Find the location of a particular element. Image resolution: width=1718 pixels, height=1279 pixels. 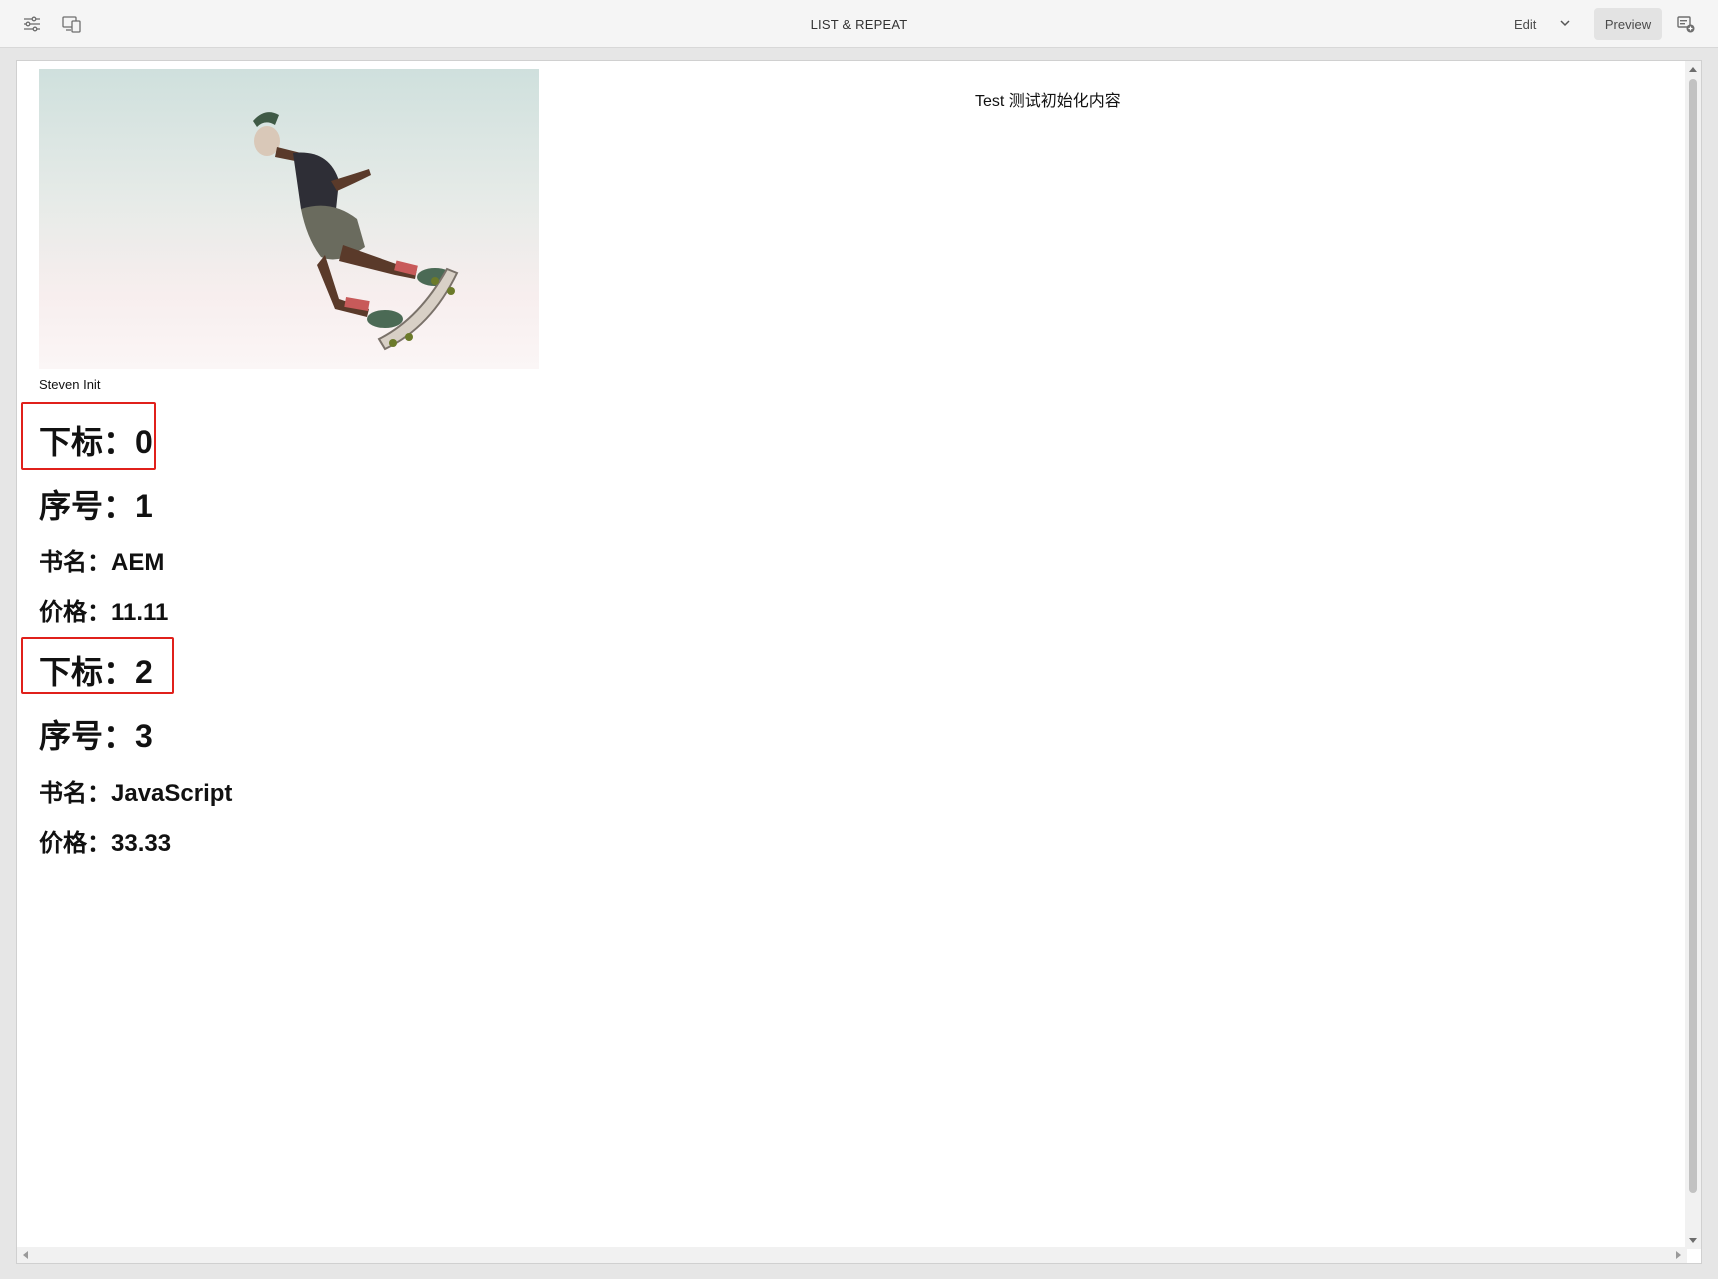

mode-label: Edit is located at coordinates (1525, 24).